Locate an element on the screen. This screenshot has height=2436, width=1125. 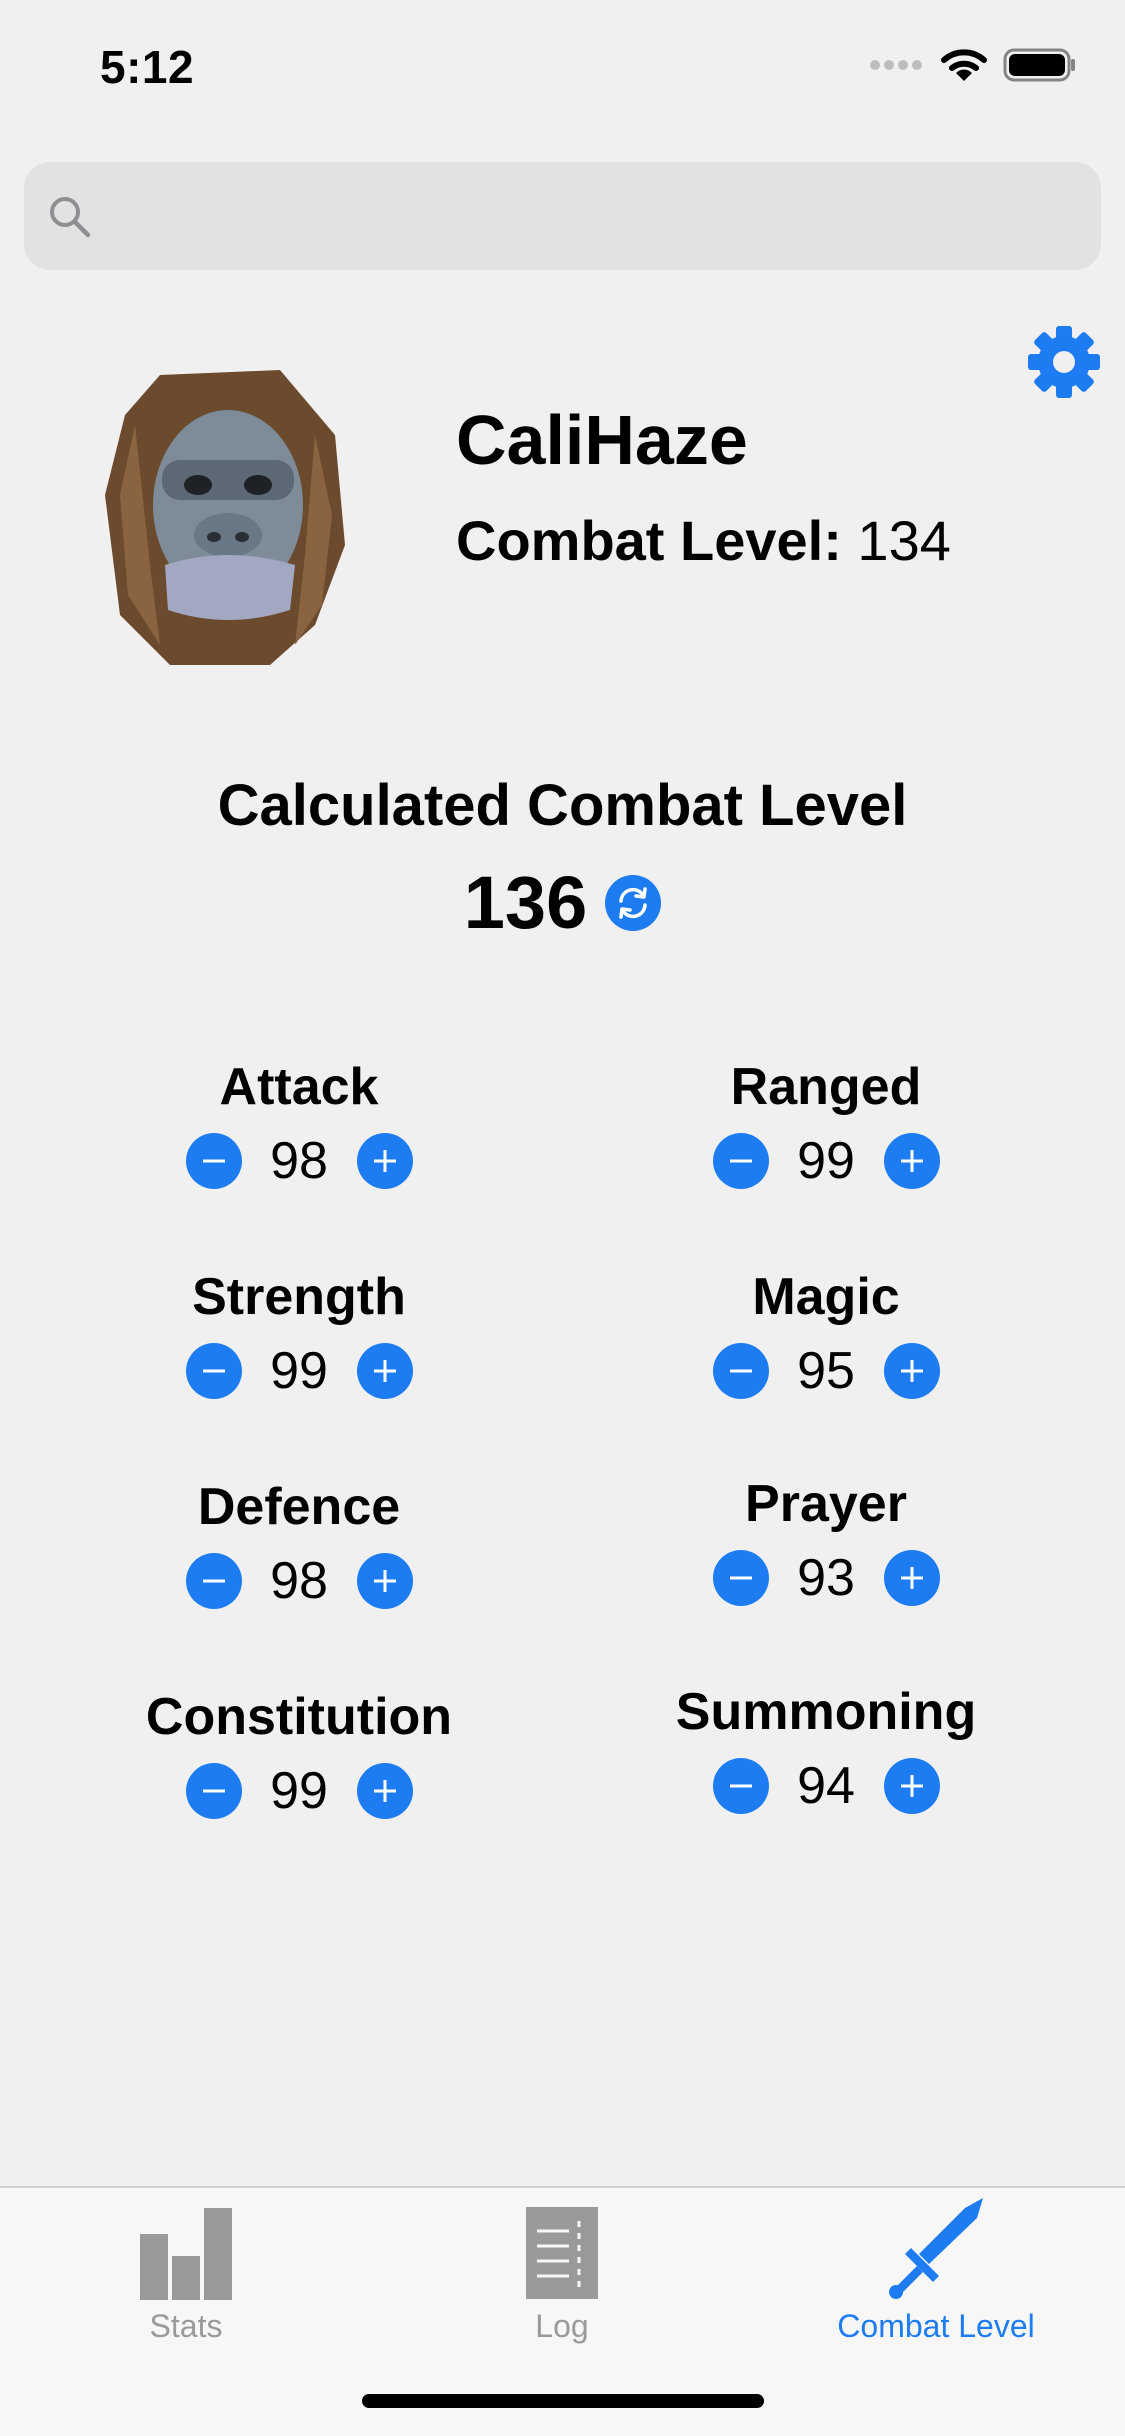
refresh-icon is located at coordinates (633, 902).